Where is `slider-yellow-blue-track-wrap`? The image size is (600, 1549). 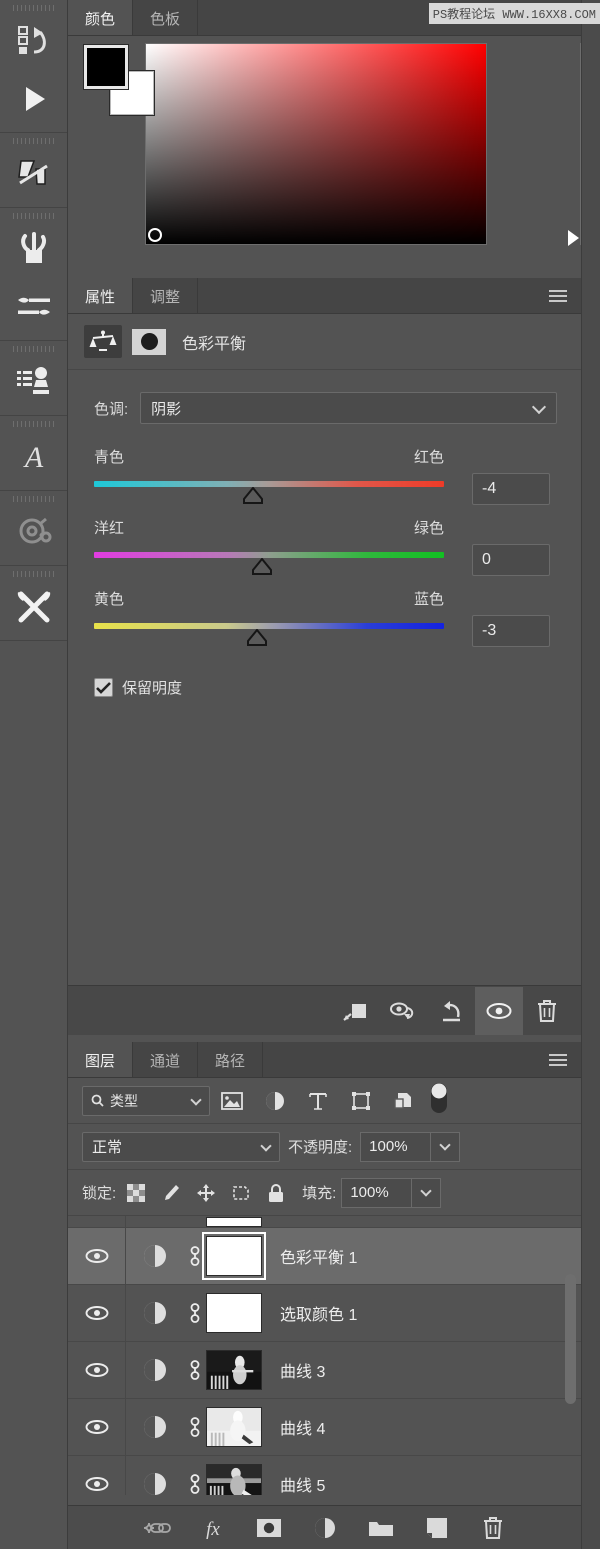
slider-yellow-blue-track-wrap is located at coordinates (269, 630).